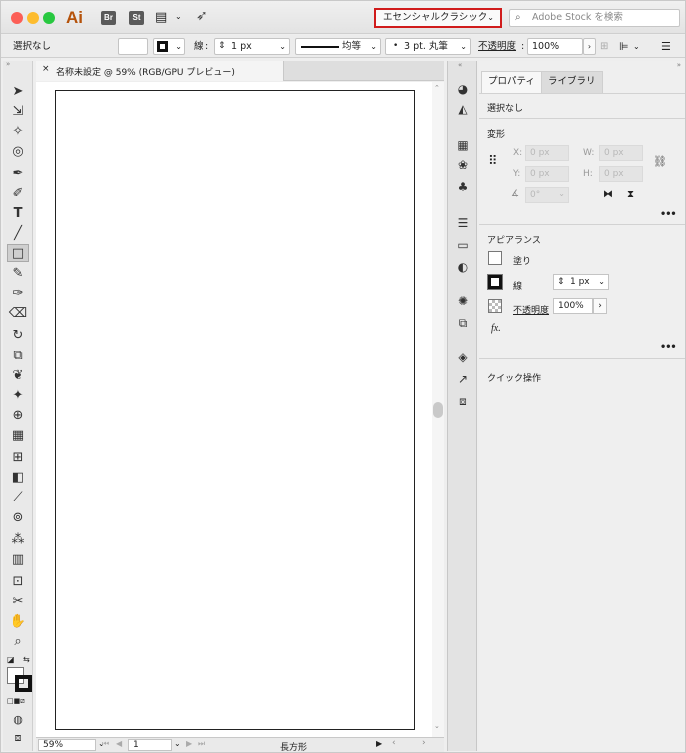  What do you see at coordinates (463, 187) in the screenshot?
I see `symbols-icon: ♣` at bounding box center [463, 187].